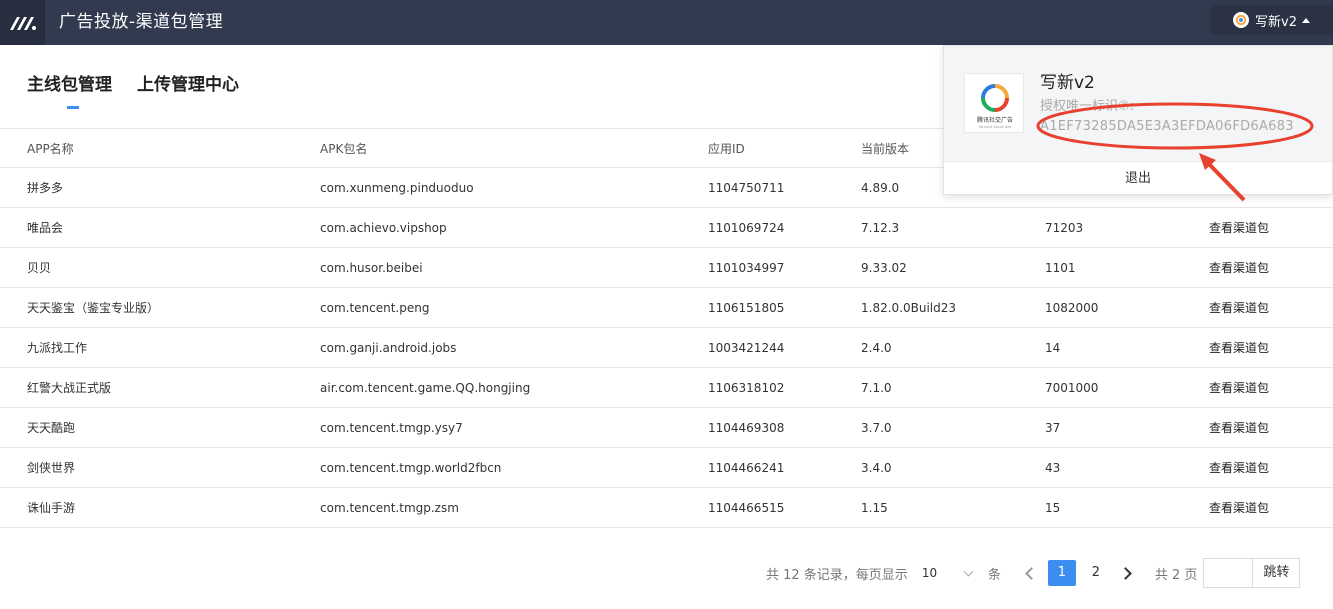 The width and height of the screenshot is (1333, 609). Describe the element at coordinates (837, 575) in the screenshot. I see `total-records-text: 共 12 条记录，每页显示` at that location.